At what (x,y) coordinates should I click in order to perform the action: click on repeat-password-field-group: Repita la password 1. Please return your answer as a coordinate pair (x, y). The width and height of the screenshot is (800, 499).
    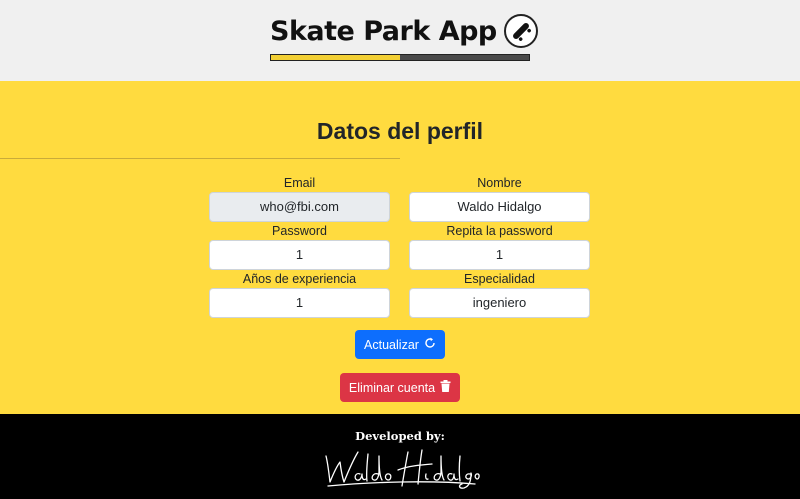
    Looking at the image, I should click on (499, 246).